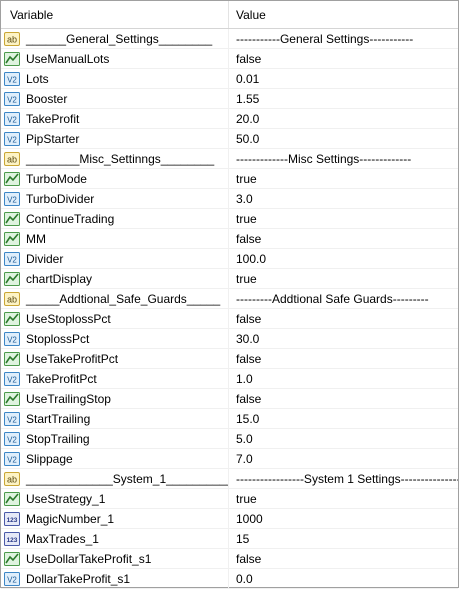 This screenshot has width=459, height=589. I want to click on table-row: V2 Booster 1.55, so click(229, 99).